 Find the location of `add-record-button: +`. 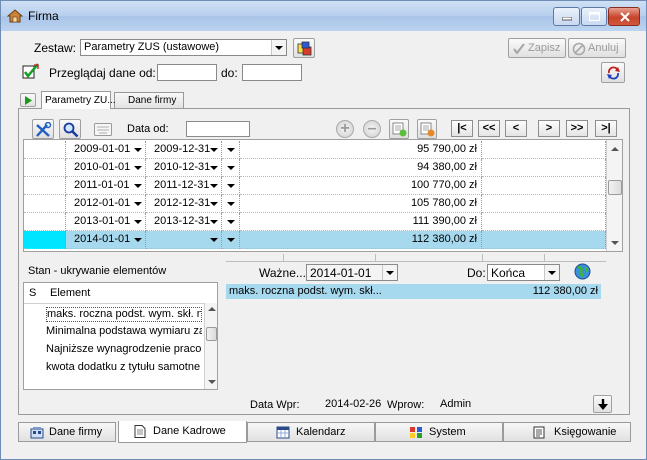

add-record-button: + is located at coordinates (345, 129).